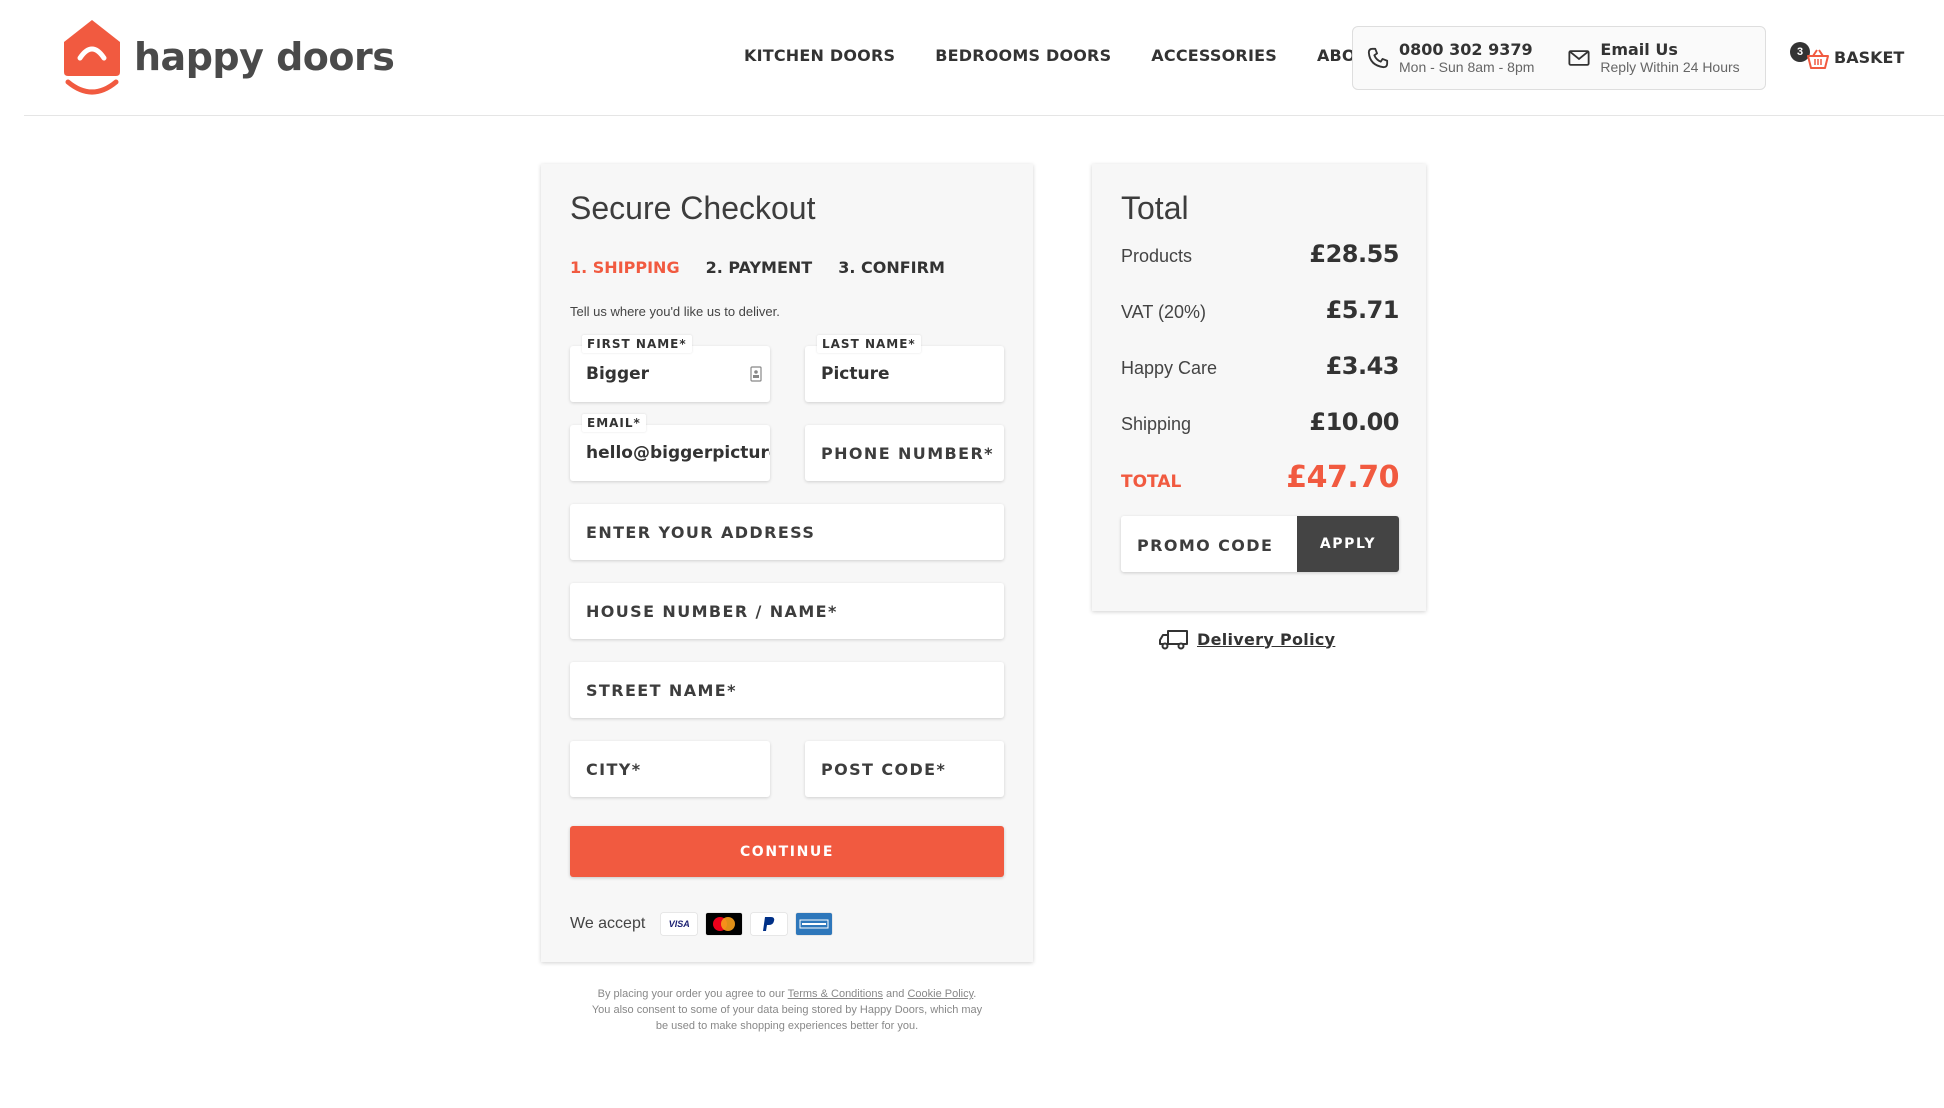 The width and height of the screenshot is (1944, 1108). What do you see at coordinates (1266, 639) in the screenshot?
I see `delivery-policy-link: Delivery Policy` at bounding box center [1266, 639].